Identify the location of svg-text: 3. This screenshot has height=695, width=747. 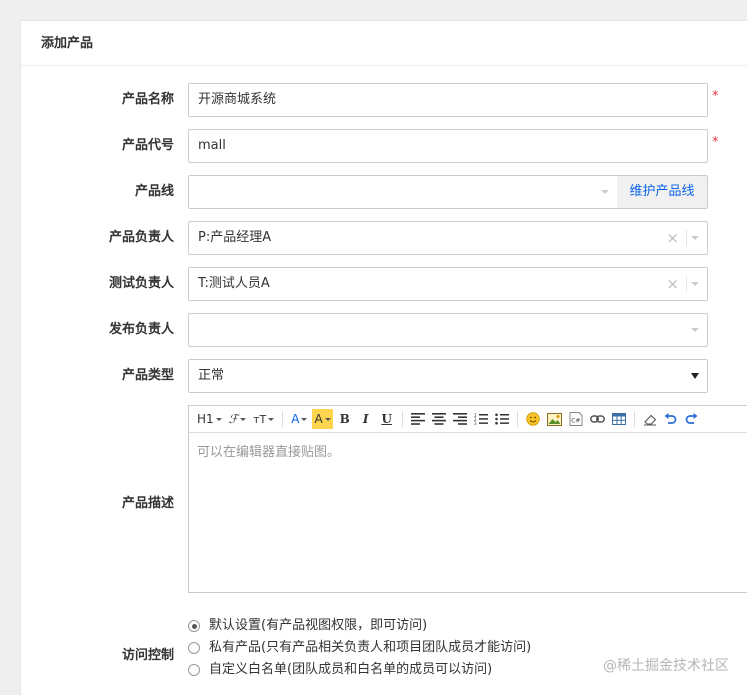
(475, 423).